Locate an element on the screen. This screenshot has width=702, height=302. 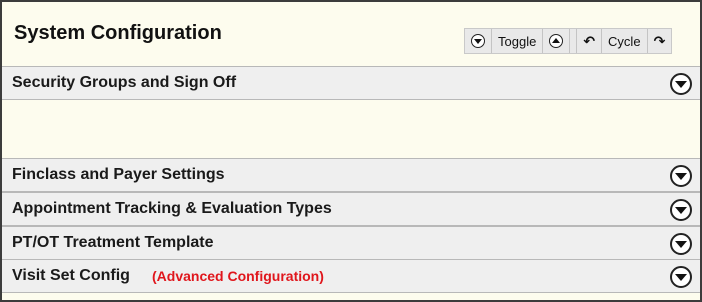
panel-footer is located at coordinates (351, 296).